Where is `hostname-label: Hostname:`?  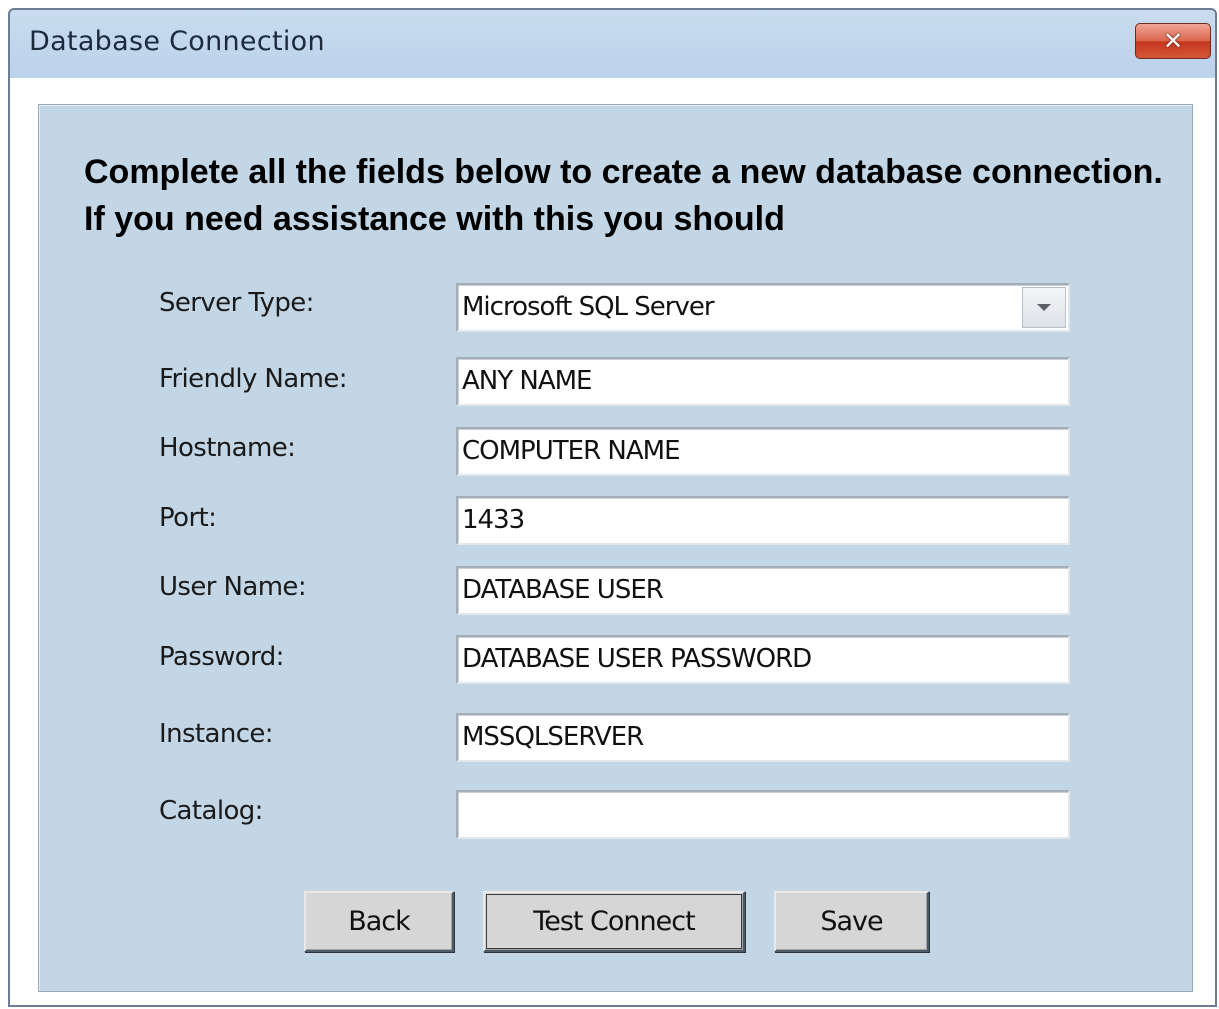
hostname-label: Hostname: is located at coordinates (227, 448).